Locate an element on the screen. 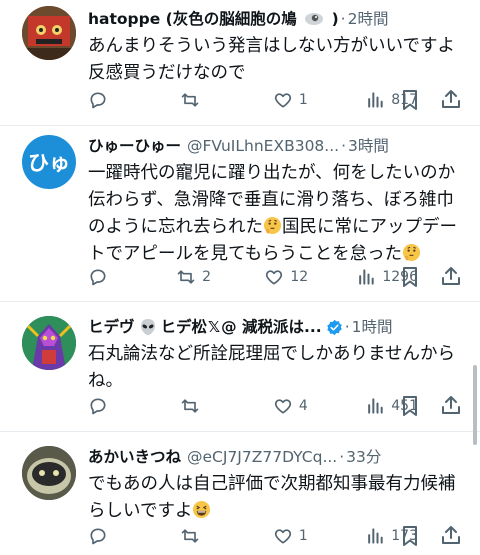  display-name: ひゅーひゅー is located at coordinates (134, 146).